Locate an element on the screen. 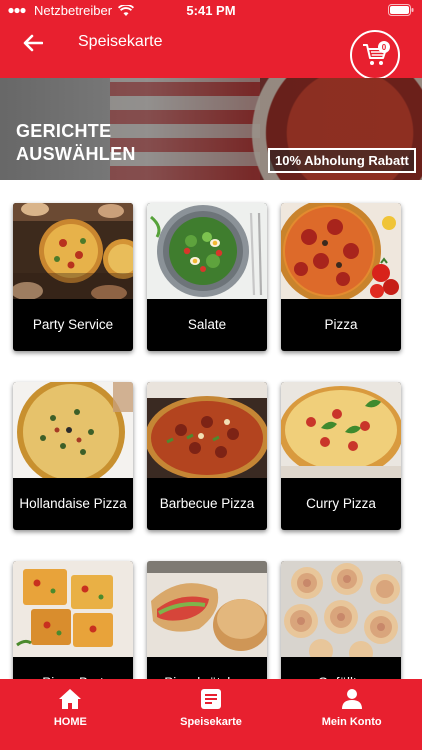  home-icon is located at coordinates (70, 699).